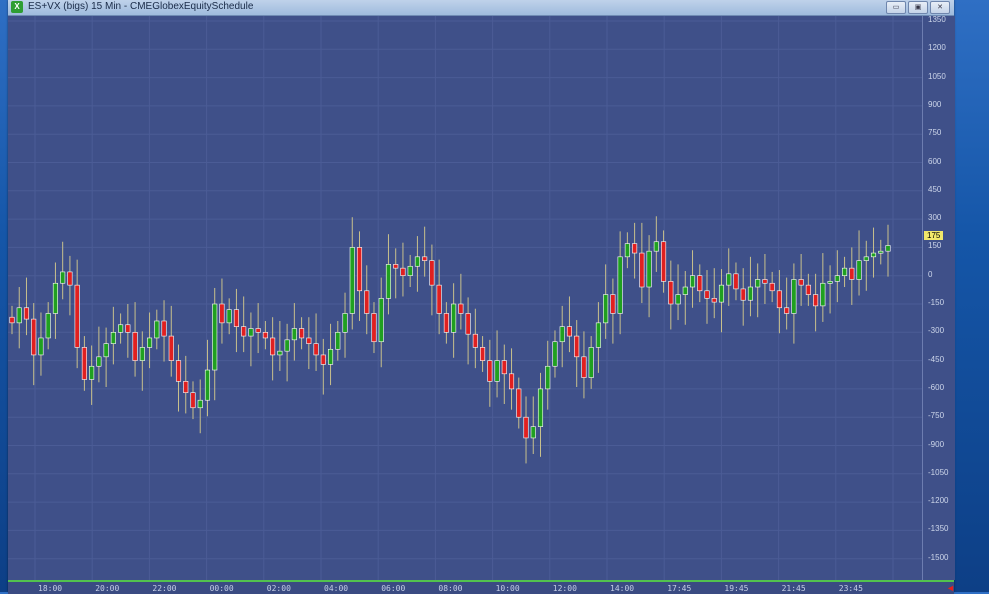 The height and width of the screenshot is (594, 989). I want to click on y-axis-label: -600, so click(936, 387).